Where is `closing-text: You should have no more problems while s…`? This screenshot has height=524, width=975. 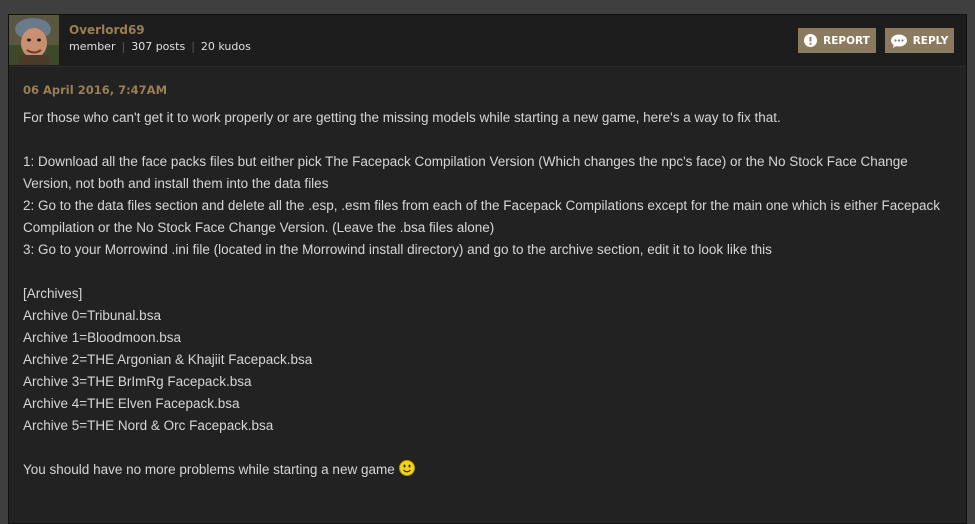
closing-text: You should have no more problems while s… is located at coordinates (209, 469).